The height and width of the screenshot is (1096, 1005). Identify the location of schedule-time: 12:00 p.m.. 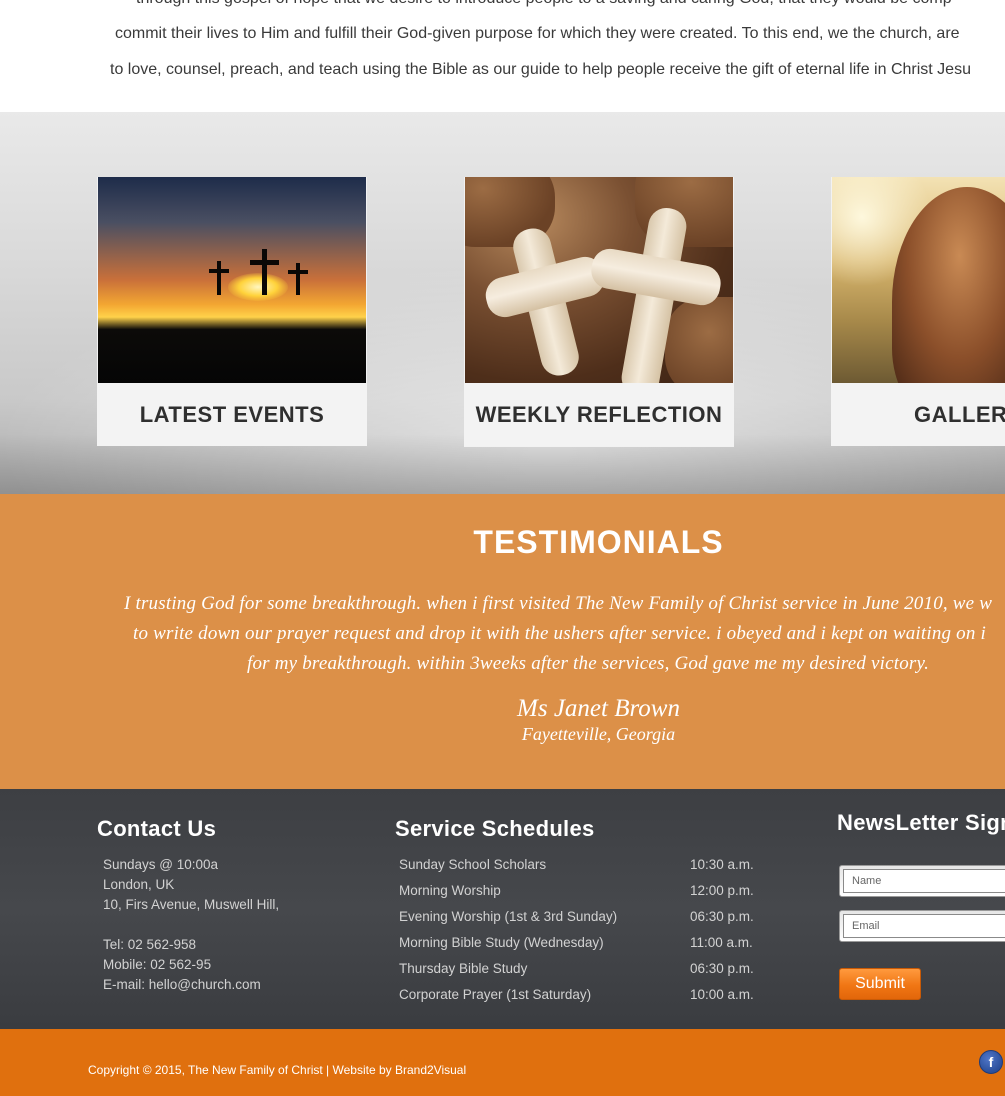
(722, 890).